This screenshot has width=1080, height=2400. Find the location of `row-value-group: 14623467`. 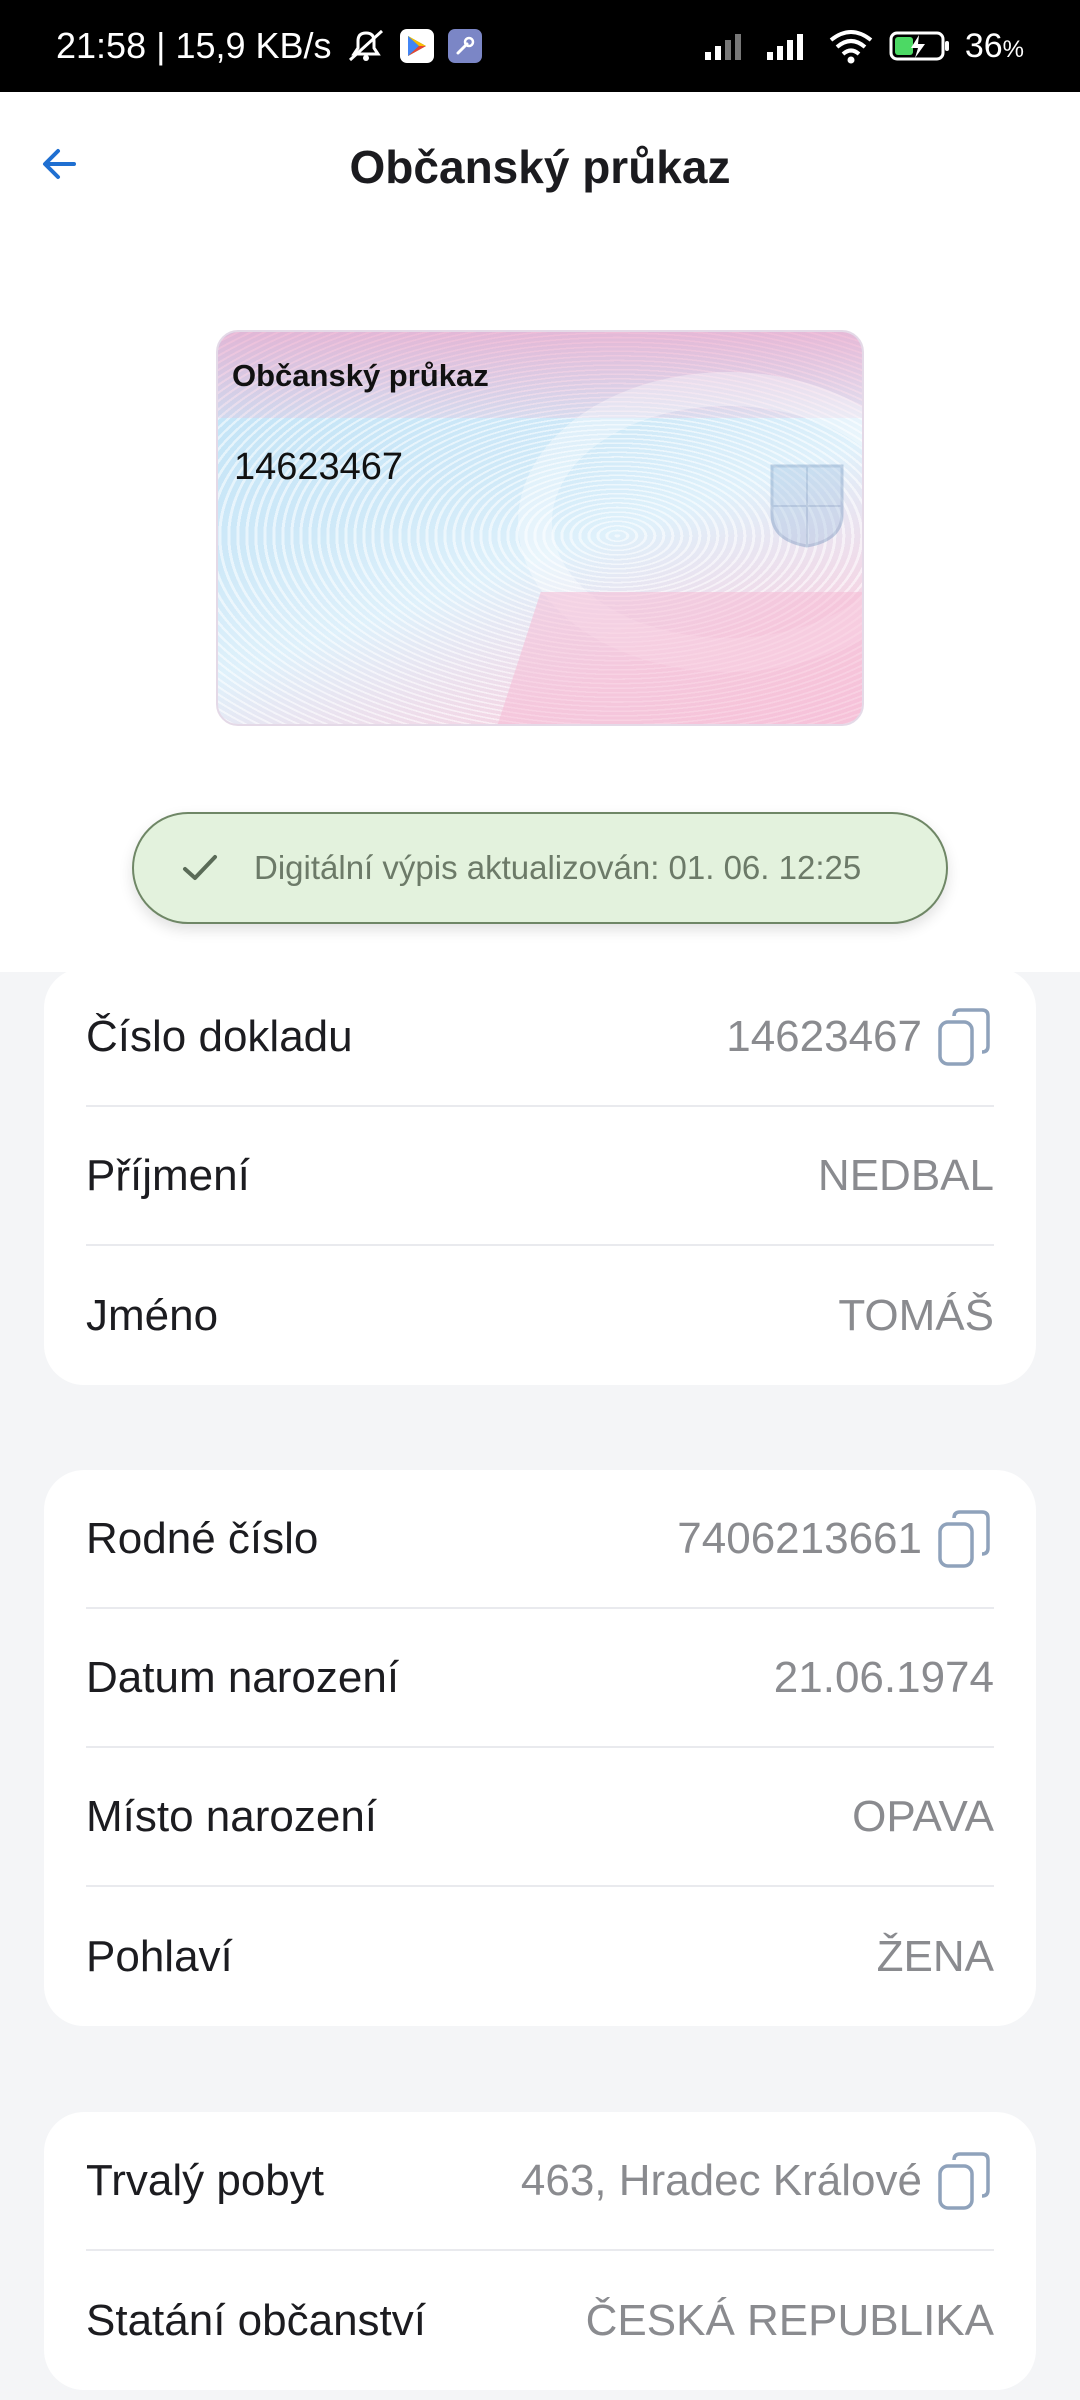

row-value-group: 14623467 is located at coordinates (860, 1037).